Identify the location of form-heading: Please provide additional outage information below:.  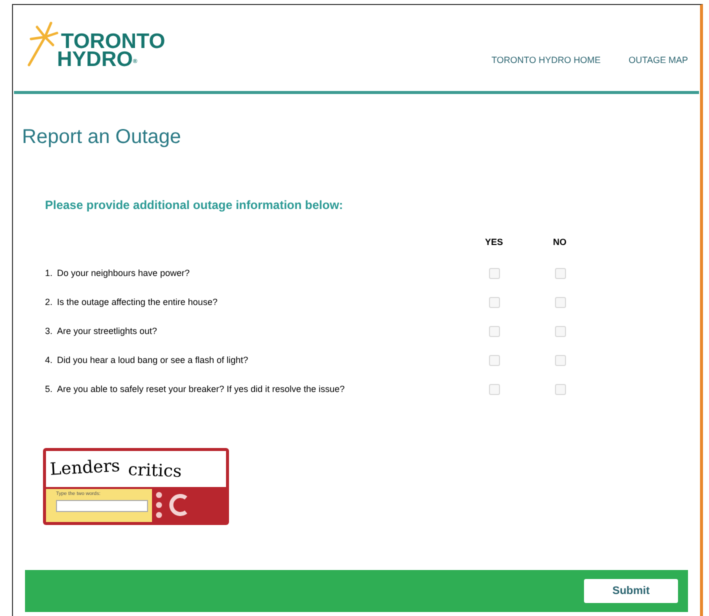
(194, 205).